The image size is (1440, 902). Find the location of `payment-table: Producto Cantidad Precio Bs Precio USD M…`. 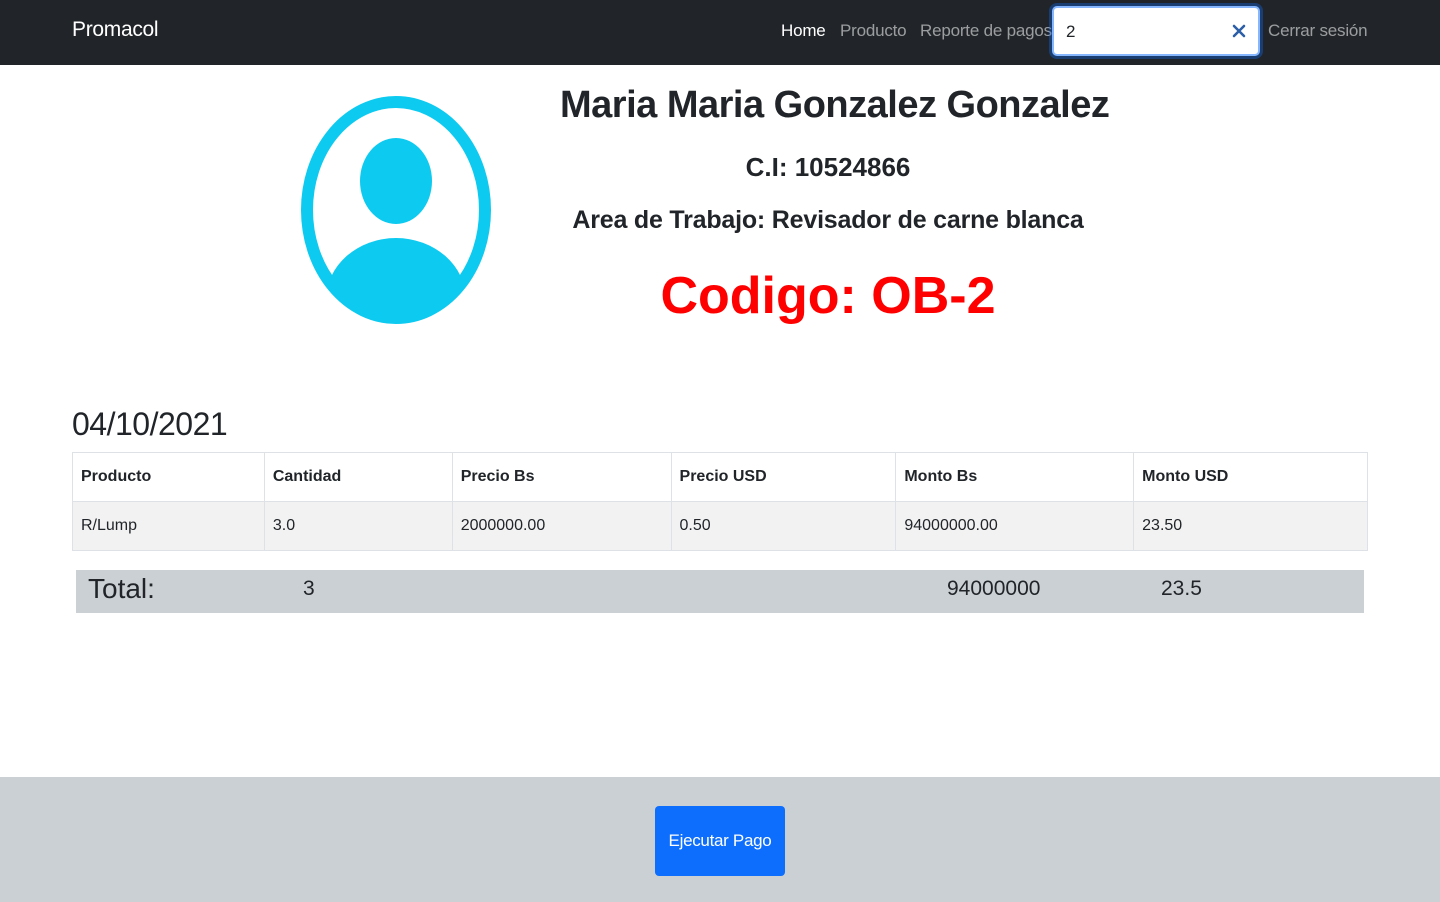

payment-table: Producto Cantidad Precio Bs Precio USD M… is located at coordinates (720, 501).